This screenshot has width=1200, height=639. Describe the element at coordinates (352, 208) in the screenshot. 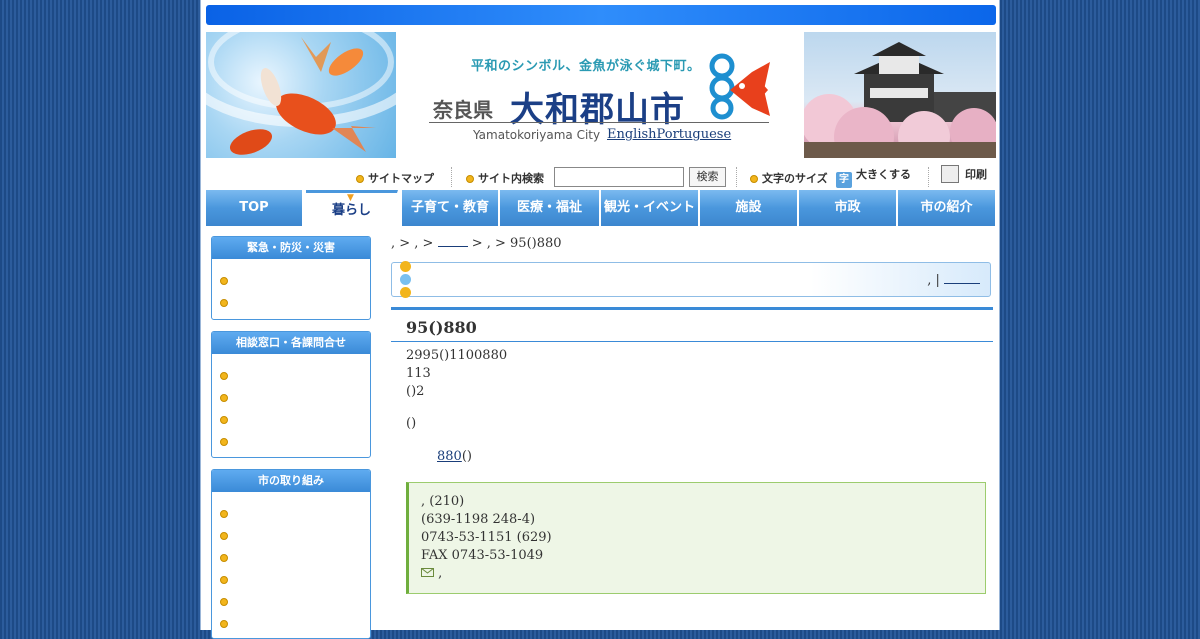

I see `nav-tab-living: ▼ 暮らし` at that location.